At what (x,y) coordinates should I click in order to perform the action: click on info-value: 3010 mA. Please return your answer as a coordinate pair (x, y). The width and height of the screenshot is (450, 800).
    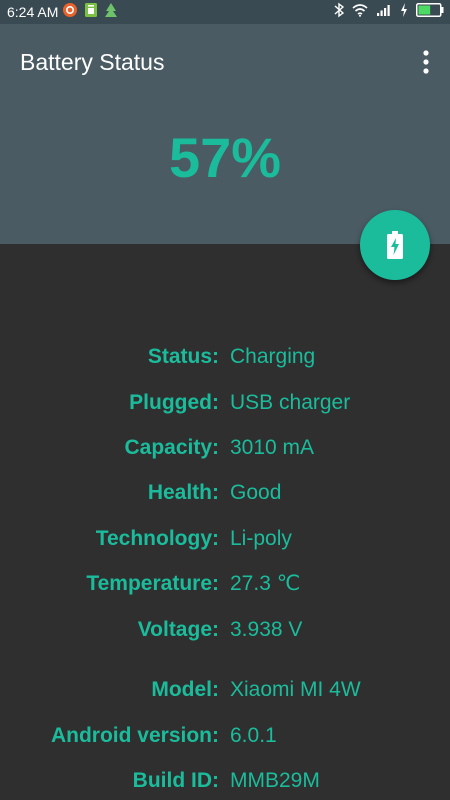
    Looking at the image, I should click on (272, 447).